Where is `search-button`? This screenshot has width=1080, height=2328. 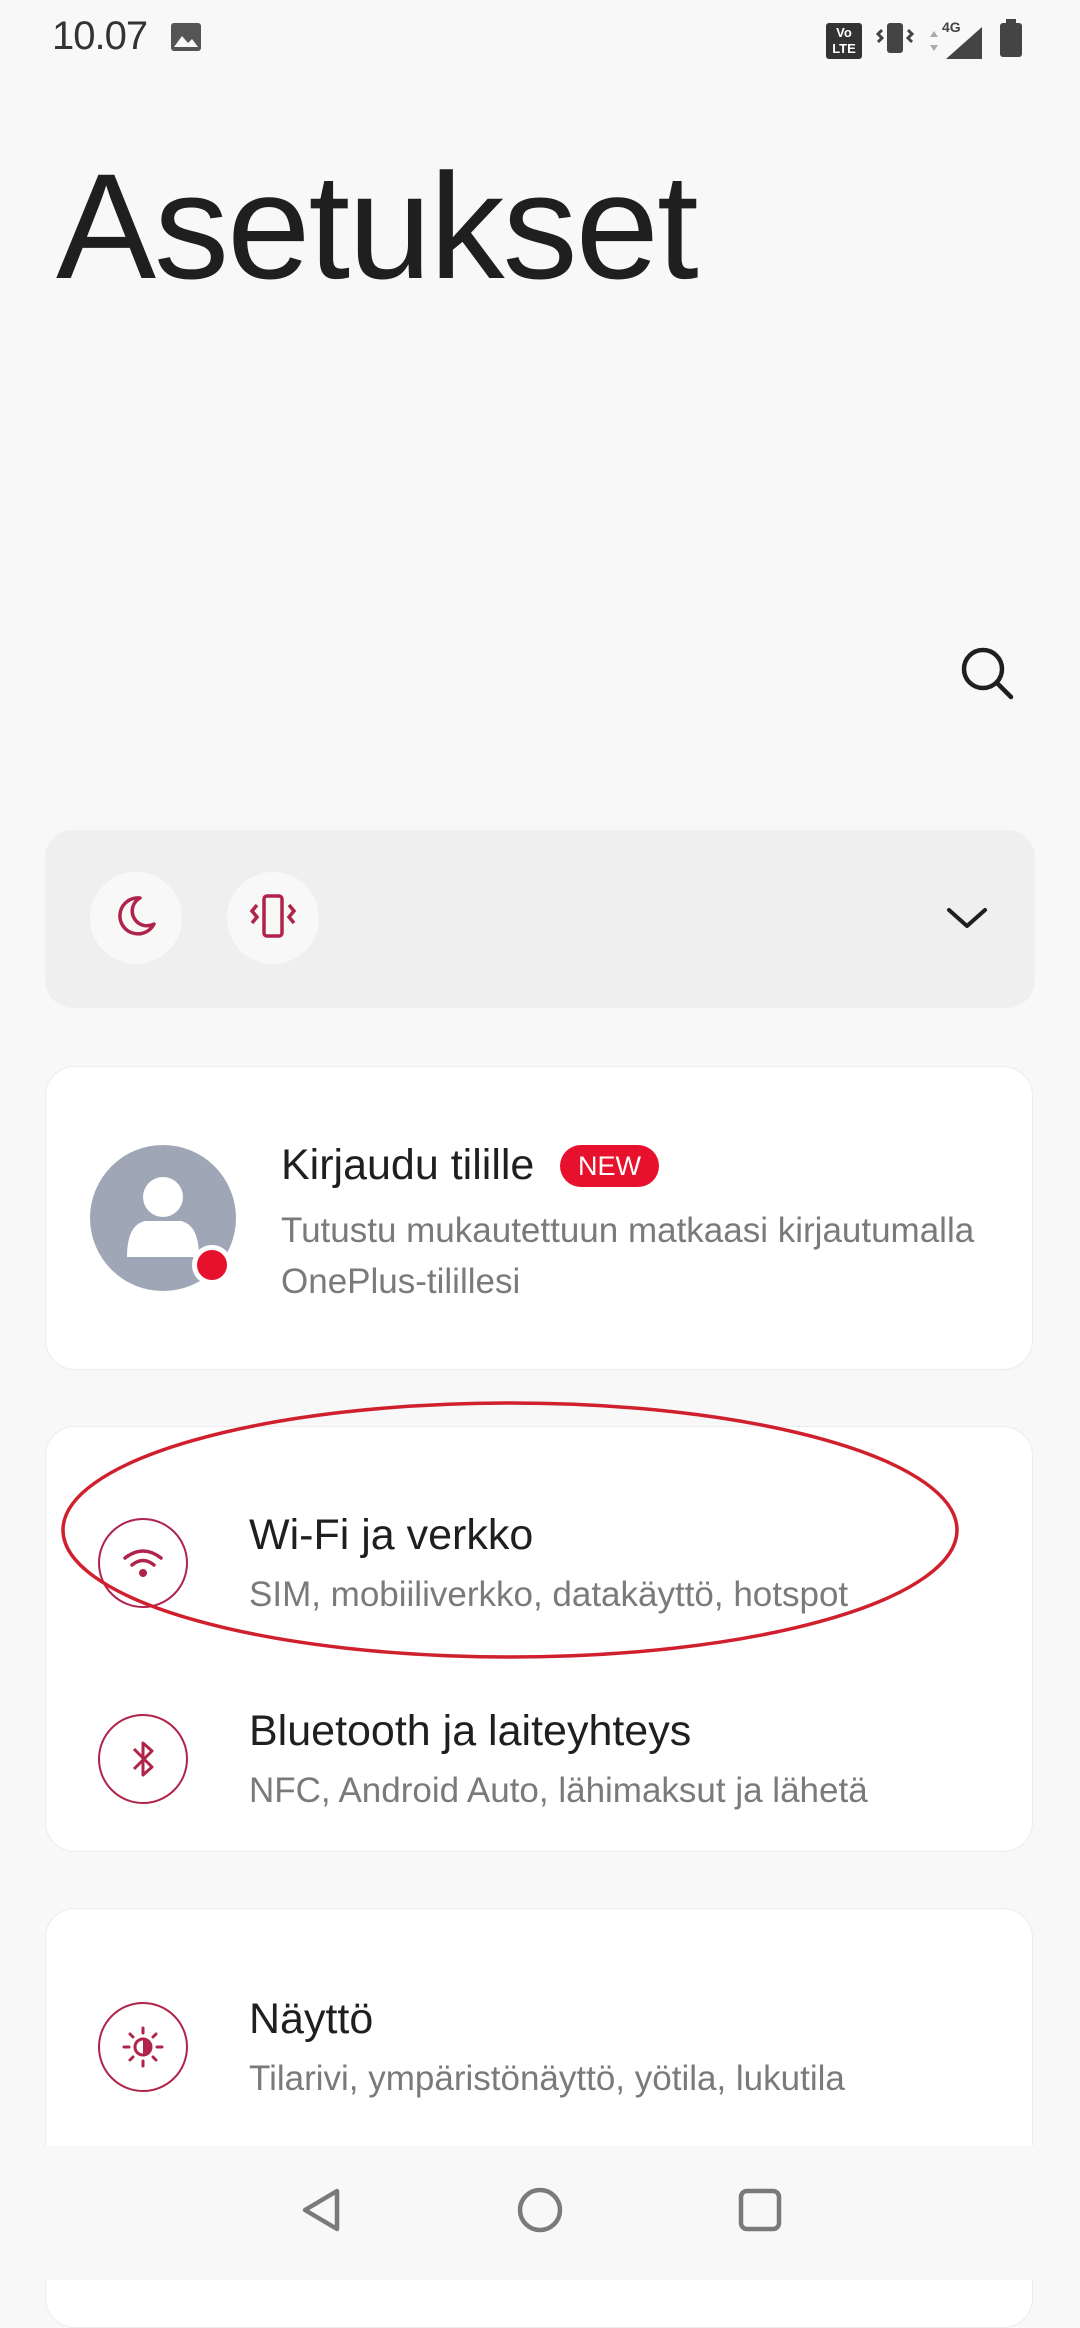 search-button is located at coordinates (988, 676).